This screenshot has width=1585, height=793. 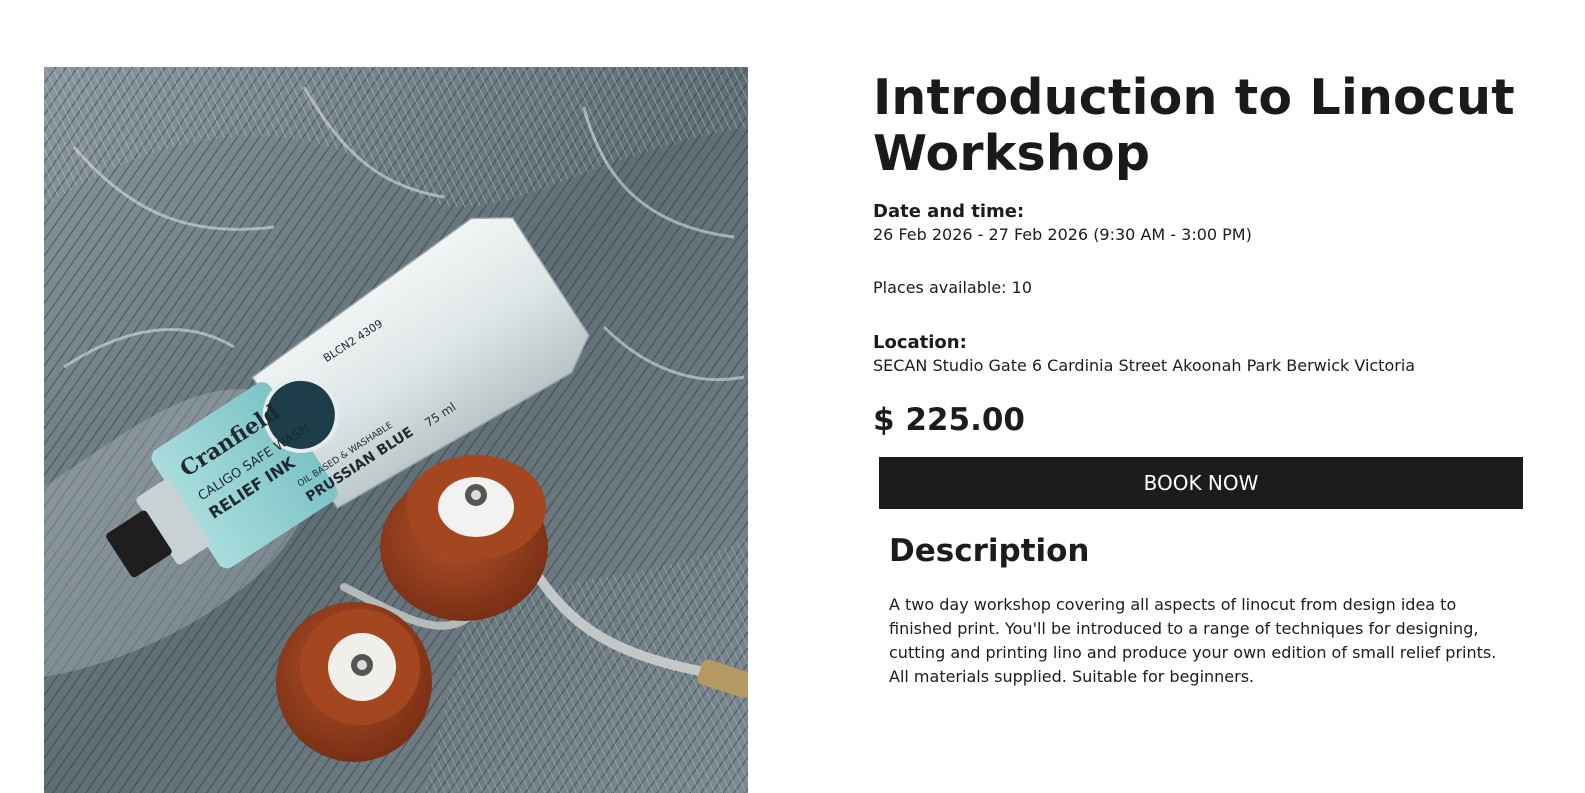 I want to click on book-now-button: BOOK NOW, so click(x=1201, y=483).